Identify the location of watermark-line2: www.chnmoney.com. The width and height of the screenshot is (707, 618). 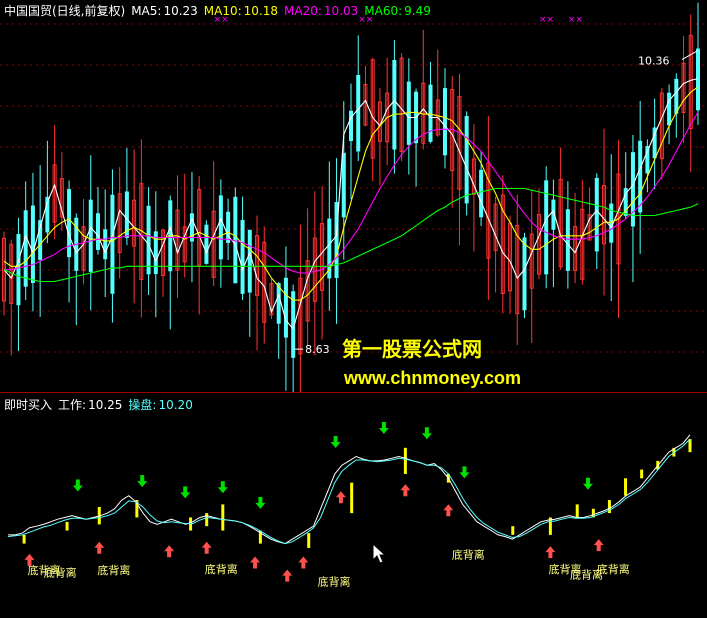
(433, 378).